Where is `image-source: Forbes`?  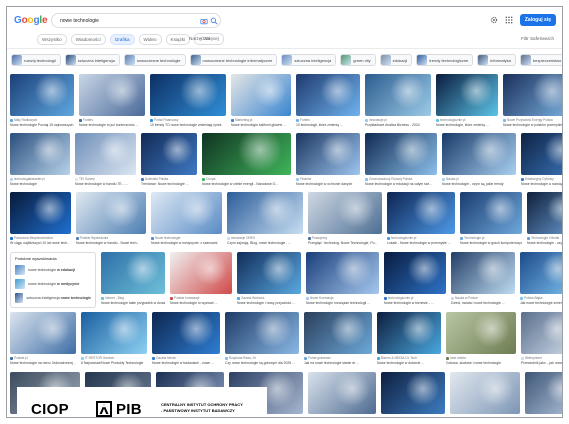
image-source: Forbes is located at coordinates (328, 120).